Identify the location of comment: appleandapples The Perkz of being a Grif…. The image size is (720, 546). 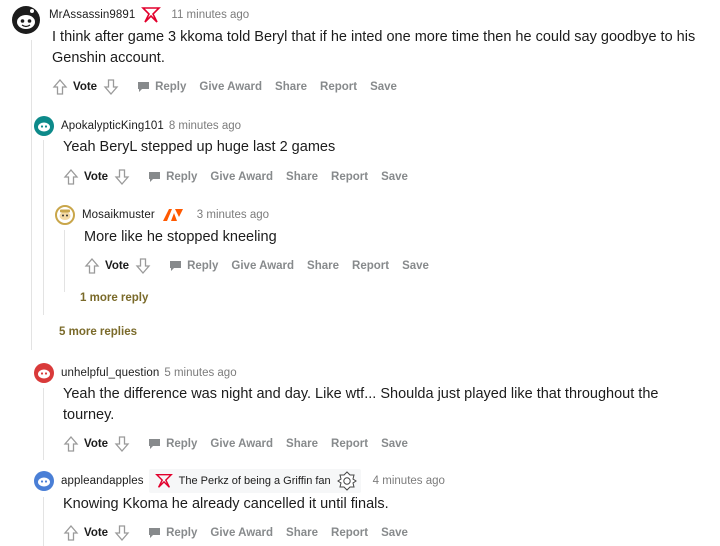
(364, 481).